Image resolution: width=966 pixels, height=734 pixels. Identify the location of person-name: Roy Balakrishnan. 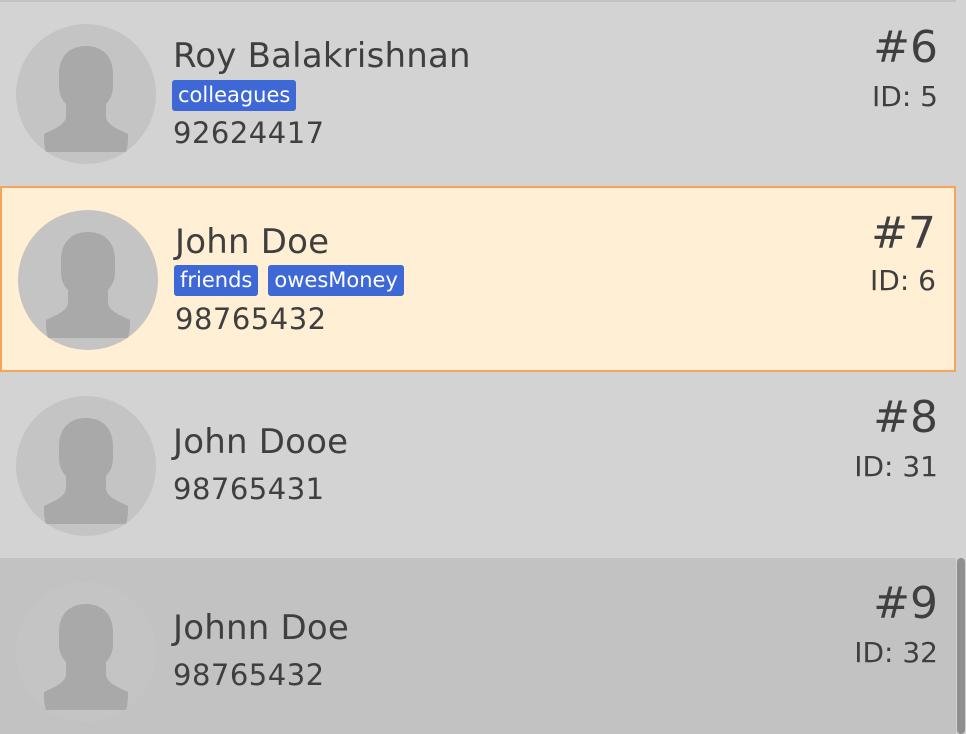
(322, 56).